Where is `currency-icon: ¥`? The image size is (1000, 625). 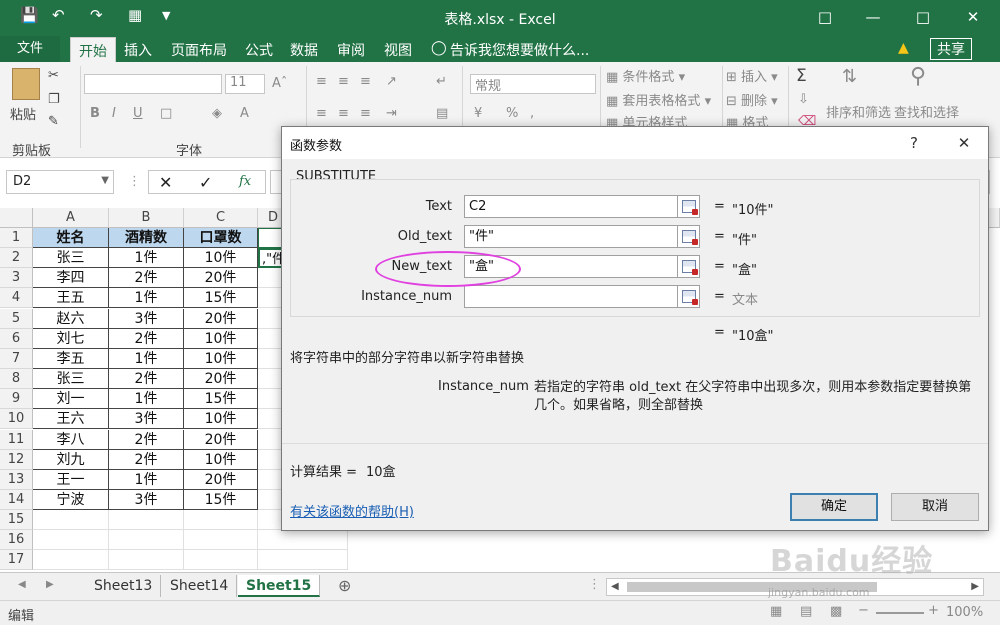 currency-icon: ¥ is located at coordinates (478, 113).